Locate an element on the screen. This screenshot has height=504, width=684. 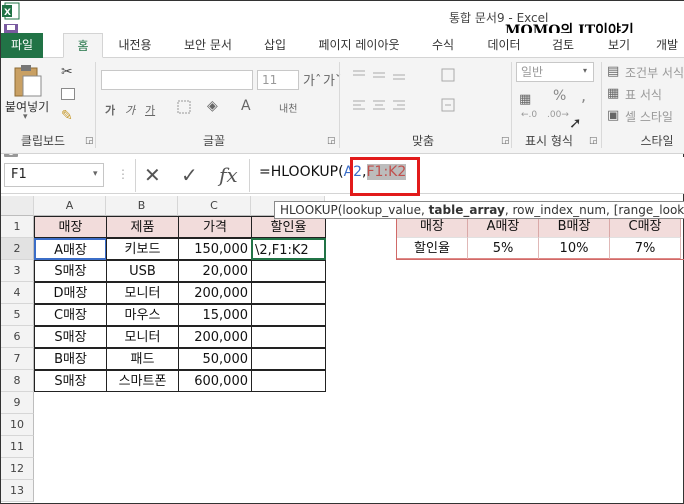
tab-my-use: 내전용 is located at coordinates (135, 45).